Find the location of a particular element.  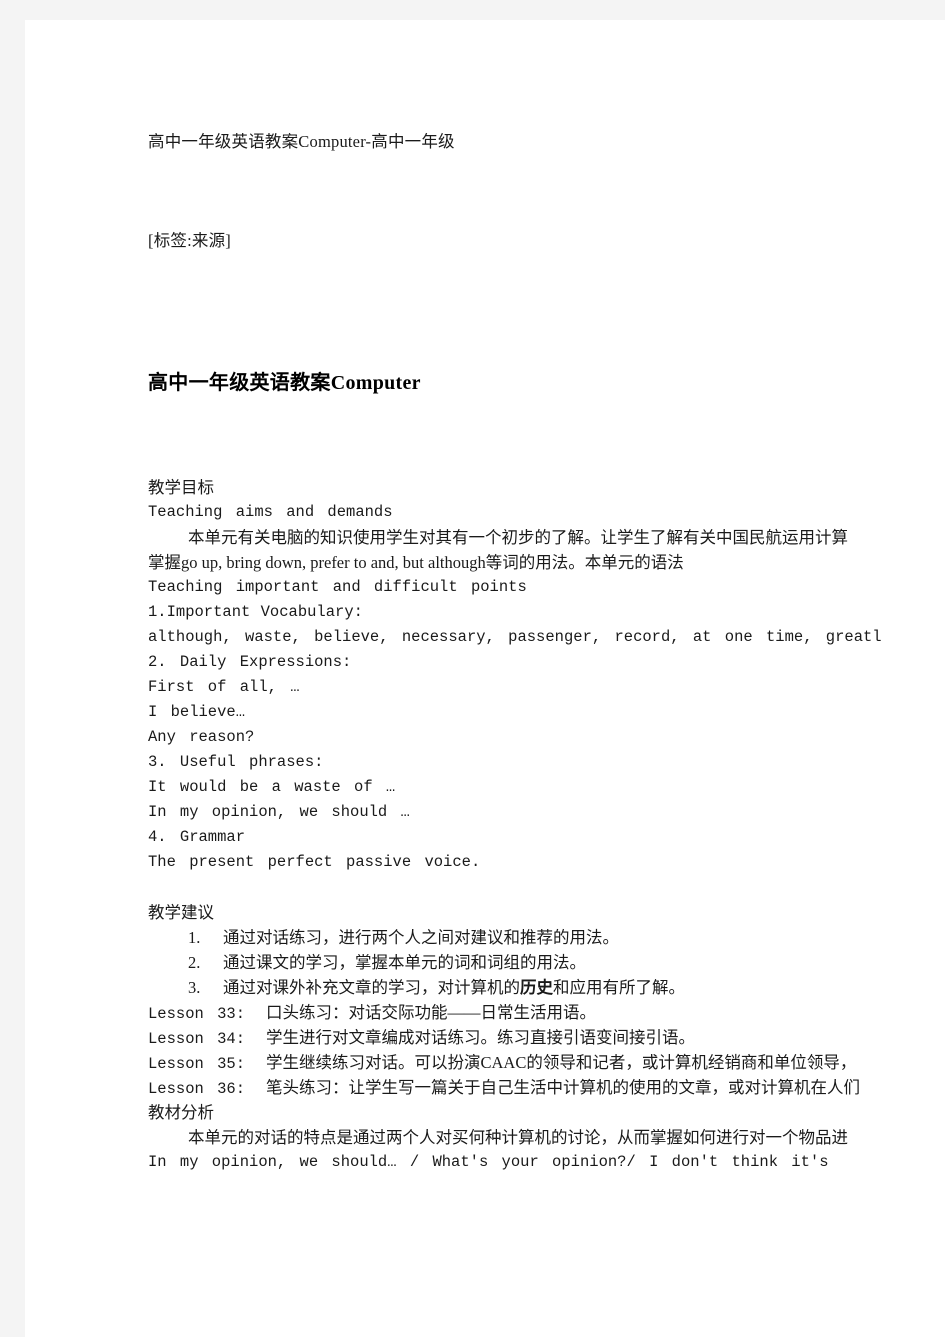

section-heading-aims: 教学目标 is located at coordinates (181, 487).